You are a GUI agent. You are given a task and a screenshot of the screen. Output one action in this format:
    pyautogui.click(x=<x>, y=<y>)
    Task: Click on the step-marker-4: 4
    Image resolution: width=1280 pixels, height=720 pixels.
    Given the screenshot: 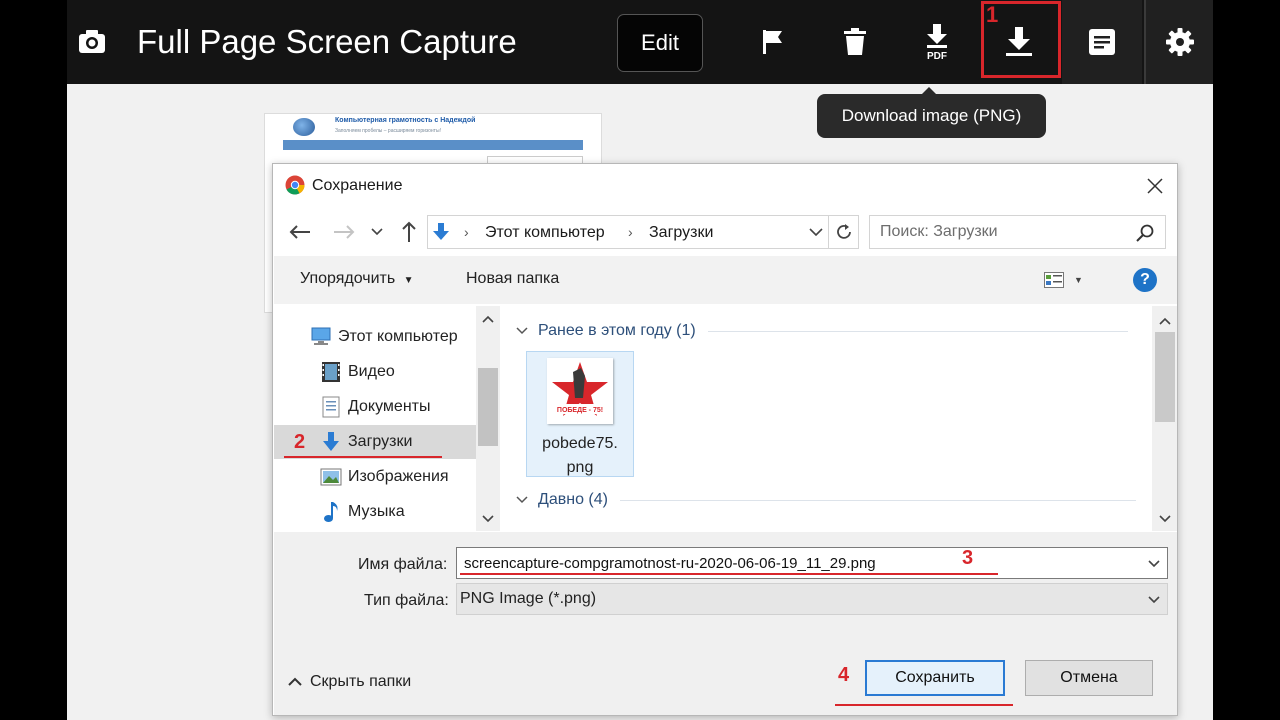 What is the action you would take?
    pyautogui.click(x=844, y=675)
    